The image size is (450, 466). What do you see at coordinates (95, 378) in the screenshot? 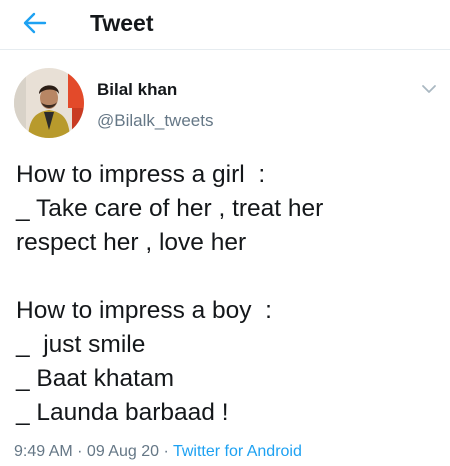
I see `tweet-line: _ Baat khatam` at bounding box center [95, 378].